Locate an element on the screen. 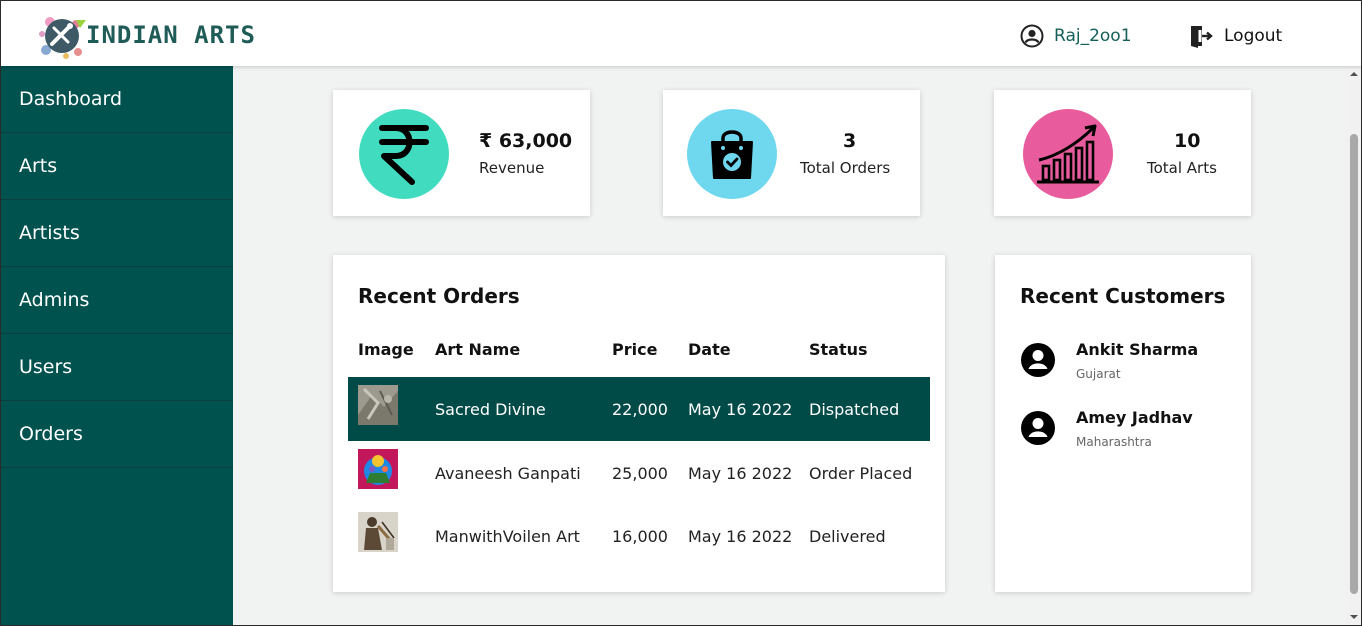 This screenshot has height=626, width=1362. total-arts-label: Total Arts is located at coordinates (1182, 168).